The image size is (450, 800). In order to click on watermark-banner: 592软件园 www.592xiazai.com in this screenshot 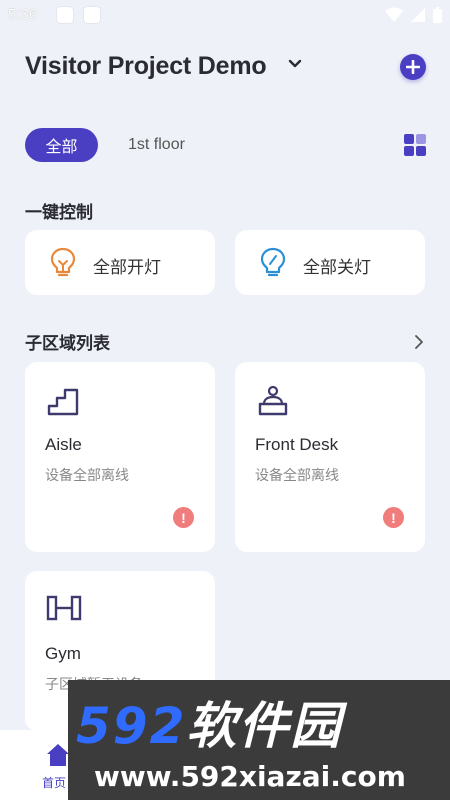, I will do `click(259, 740)`.